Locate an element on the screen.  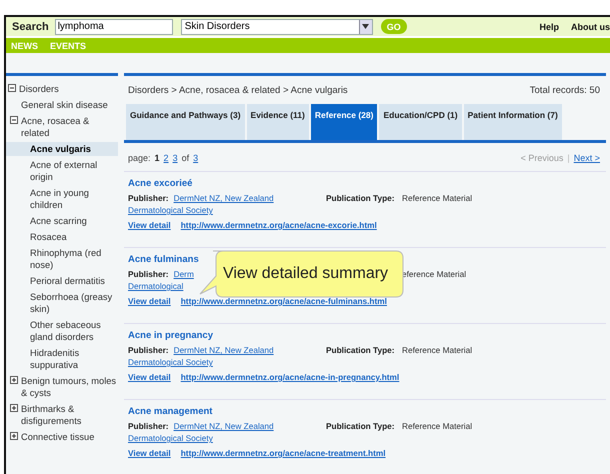
tree-item: Disorders is located at coordinates (39, 89).